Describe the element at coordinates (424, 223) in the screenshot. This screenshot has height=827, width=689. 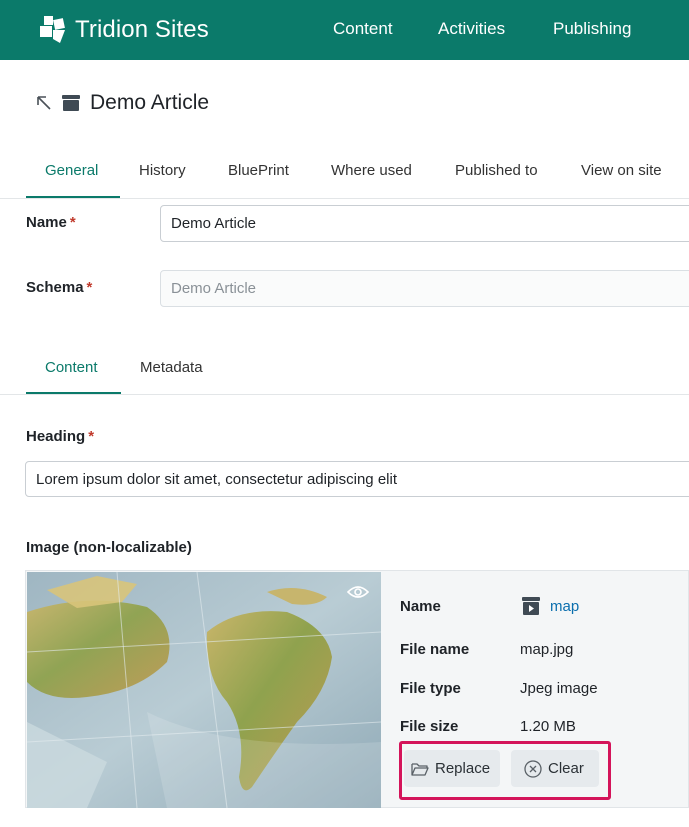
I see `name-input` at that location.